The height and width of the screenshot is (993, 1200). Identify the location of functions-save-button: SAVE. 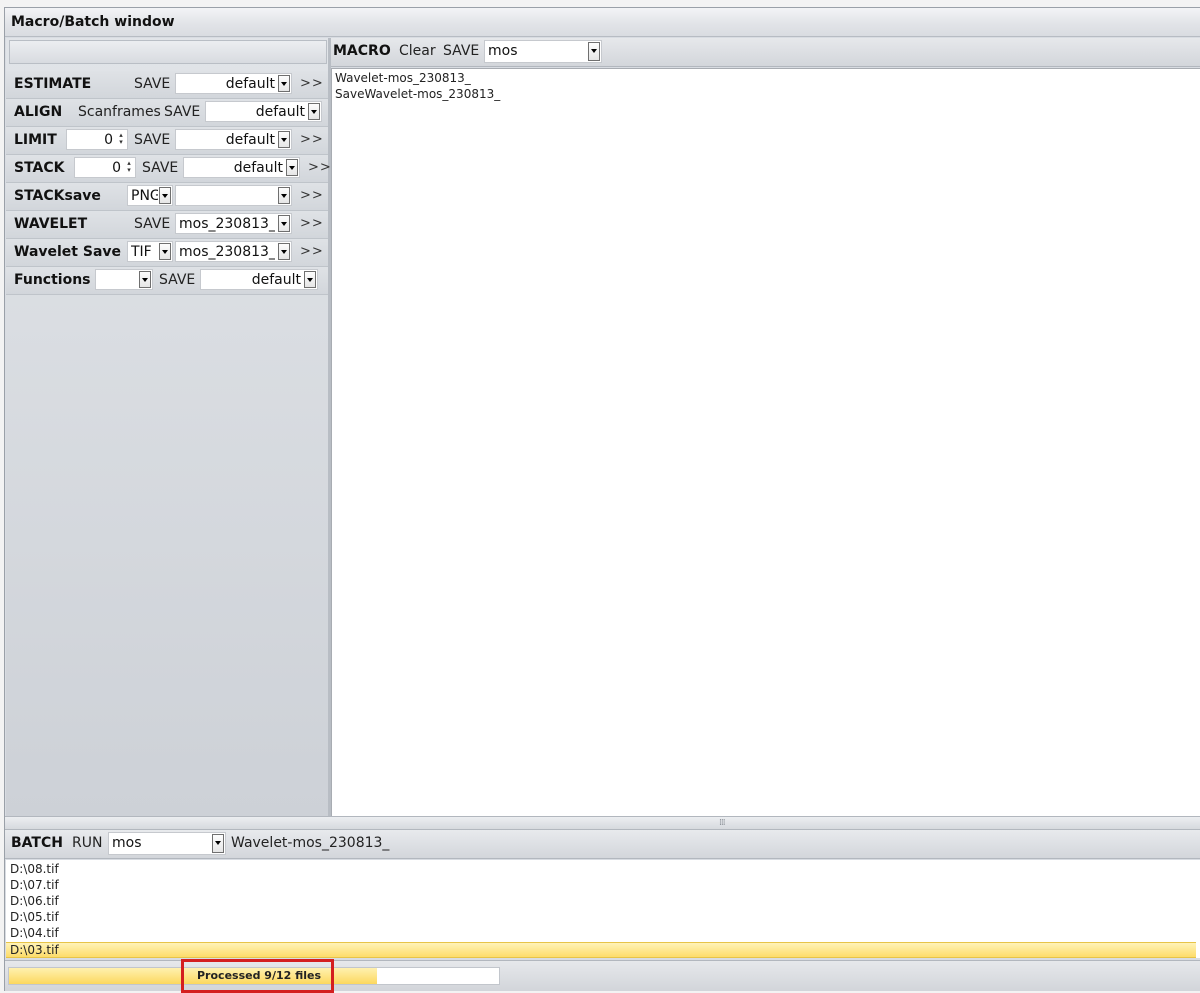
(177, 280).